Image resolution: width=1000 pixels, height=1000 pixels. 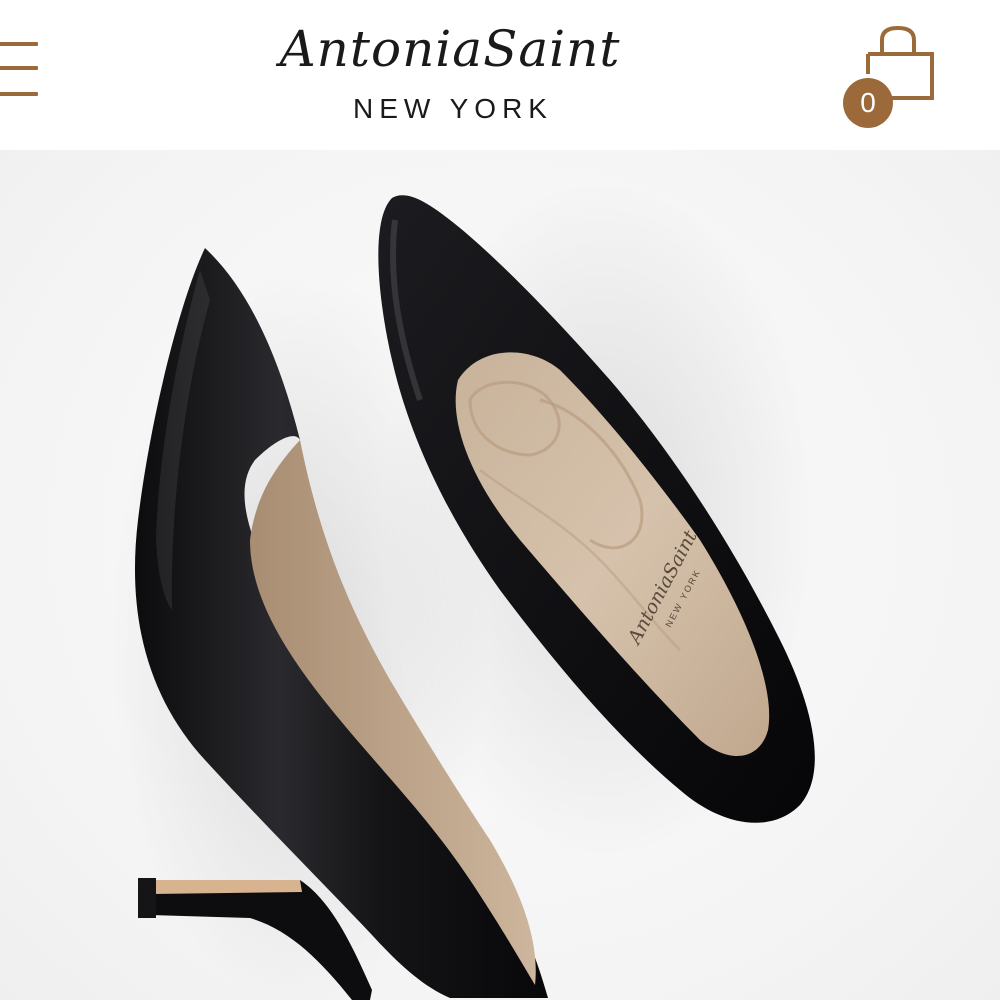 I want to click on hamburger-menu-icon, so click(x=19, y=44).